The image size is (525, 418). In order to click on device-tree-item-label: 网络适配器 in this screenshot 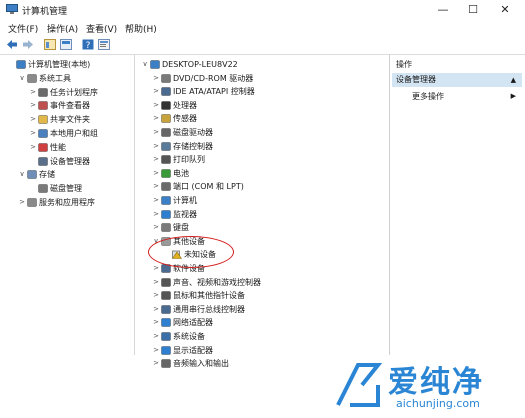, I will do `click(193, 323)`.